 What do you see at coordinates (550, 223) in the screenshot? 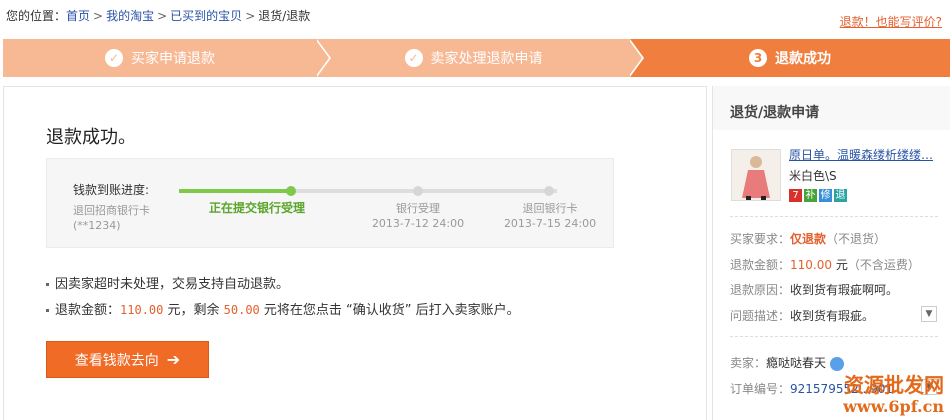
I see `node-date: 2013-7-15 24:00` at bounding box center [550, 223].